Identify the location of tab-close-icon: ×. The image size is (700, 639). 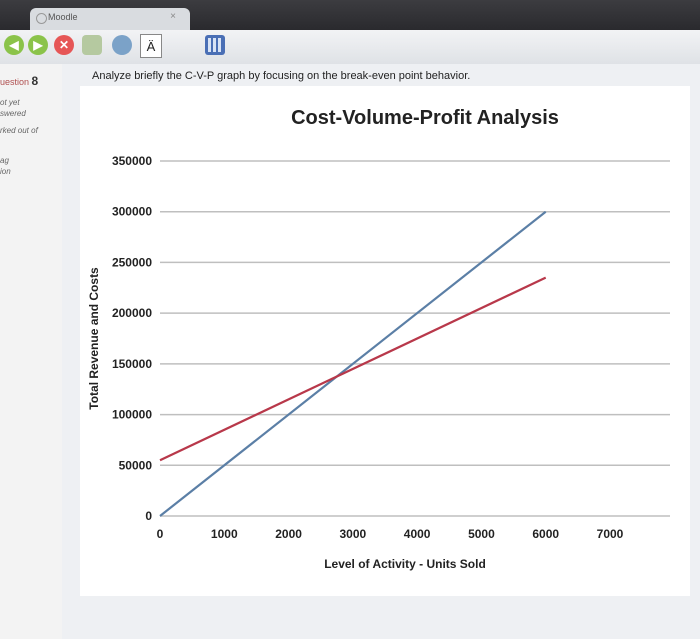
(173, 16).